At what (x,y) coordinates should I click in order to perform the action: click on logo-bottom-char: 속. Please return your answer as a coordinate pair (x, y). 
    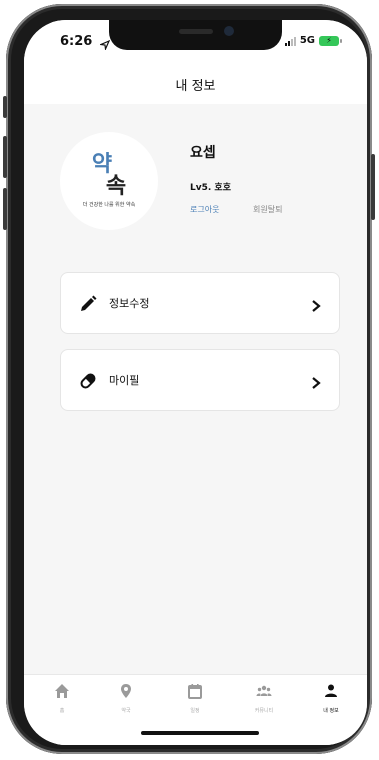
    Looking at the image, I should click on (116, 186).